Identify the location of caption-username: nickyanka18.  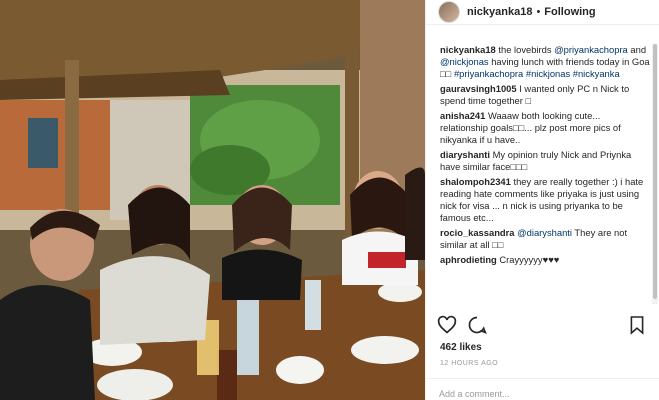
(468, 49).